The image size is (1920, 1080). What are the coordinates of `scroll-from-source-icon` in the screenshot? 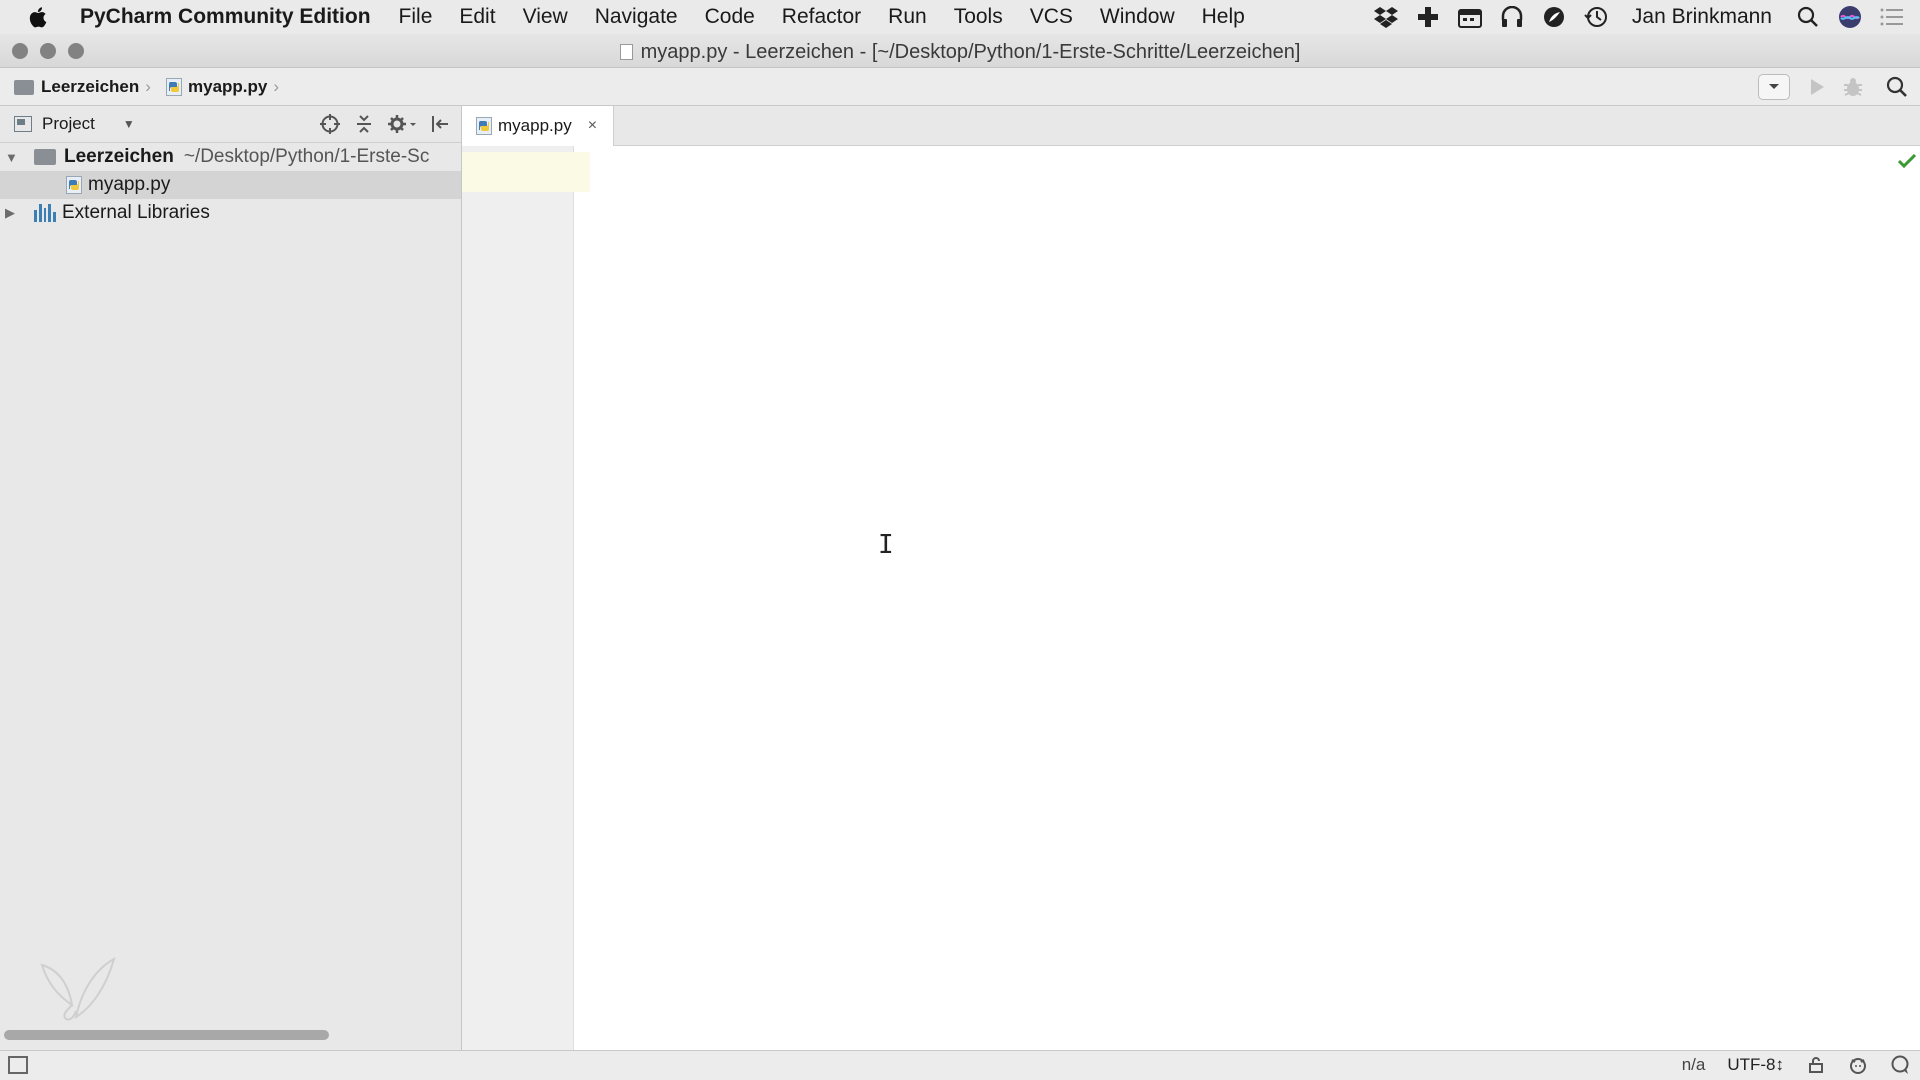 It's located at (330, 124).